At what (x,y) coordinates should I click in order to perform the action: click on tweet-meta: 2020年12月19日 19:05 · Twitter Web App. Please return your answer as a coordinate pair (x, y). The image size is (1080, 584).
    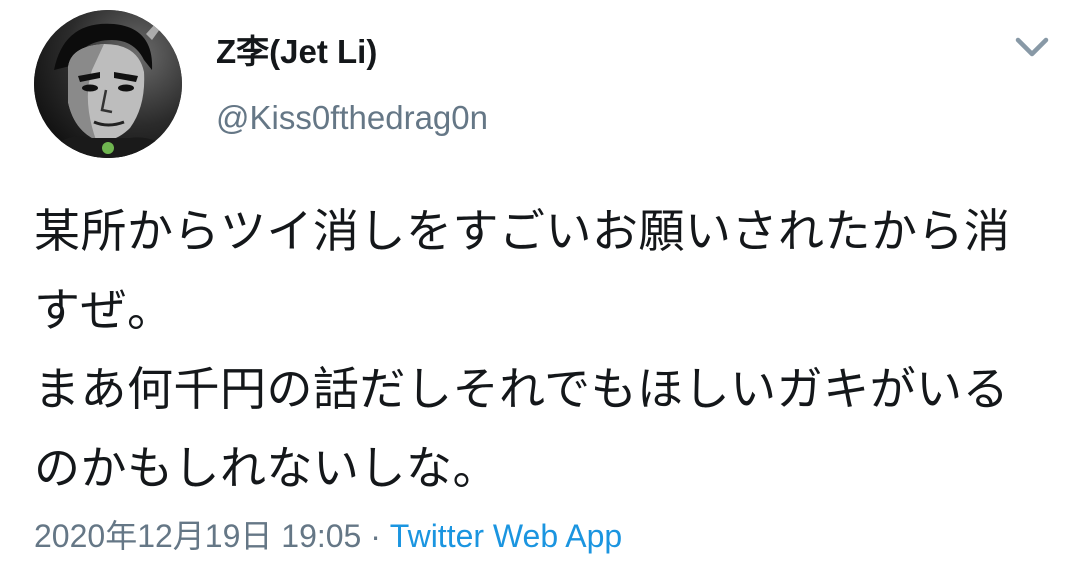
    Looking at the image, I should click on (328, 536).